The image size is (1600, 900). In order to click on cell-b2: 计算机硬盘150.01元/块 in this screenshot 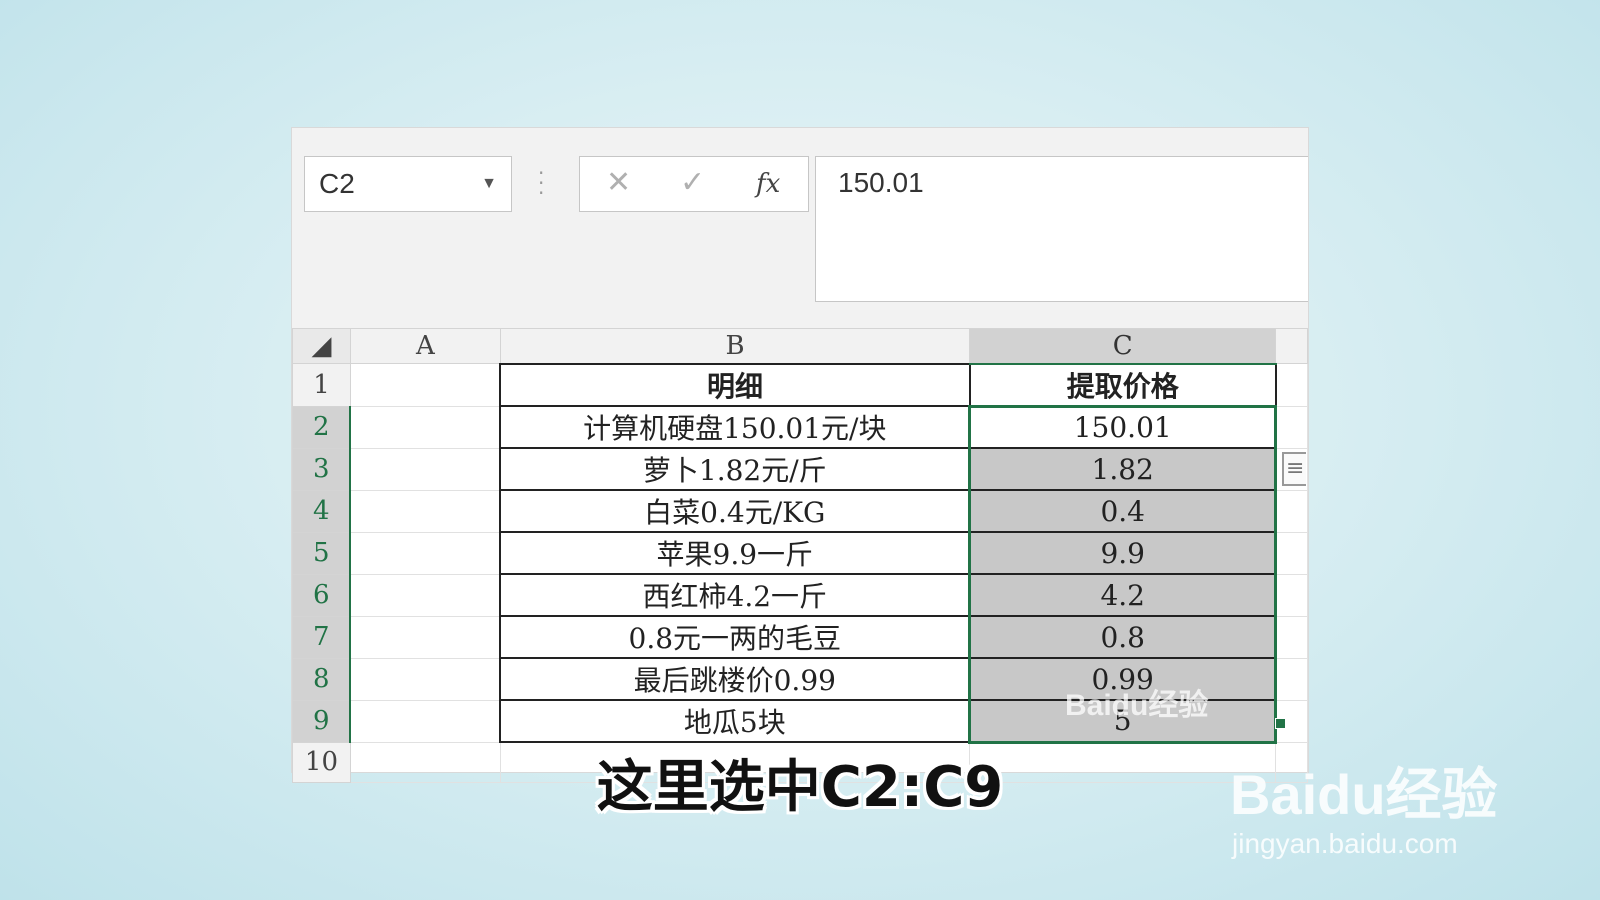, I will do `click(735, 427)`.